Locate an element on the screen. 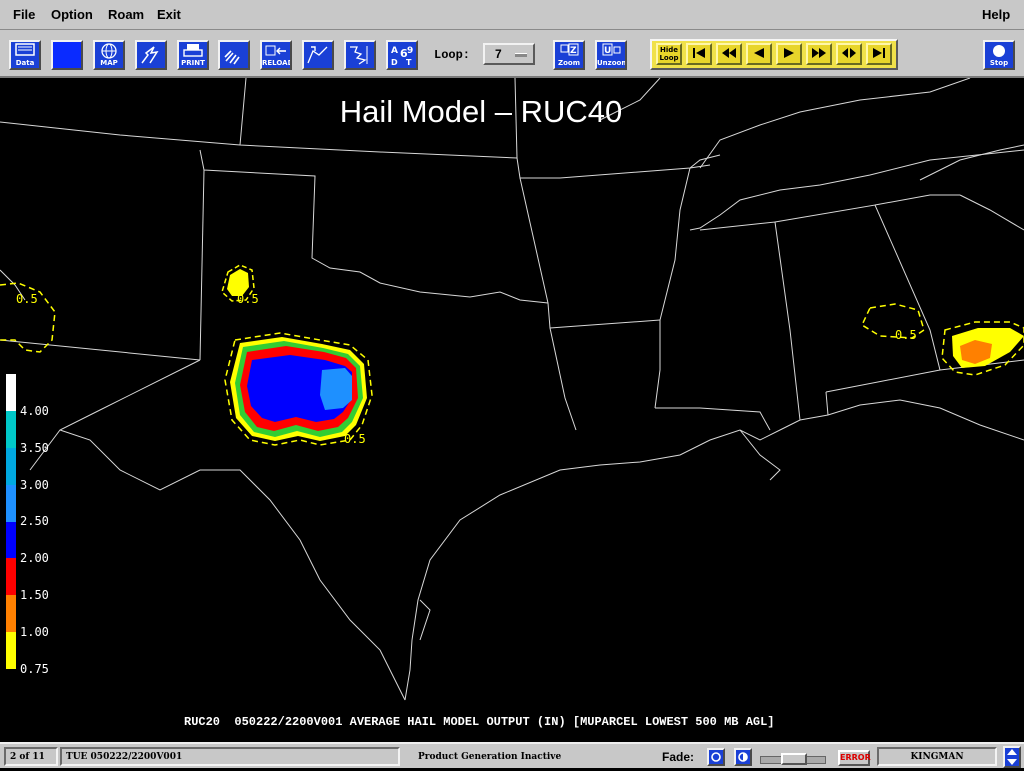 The image size is (1024, 771). data-icon is located at coordinates (25, 49).